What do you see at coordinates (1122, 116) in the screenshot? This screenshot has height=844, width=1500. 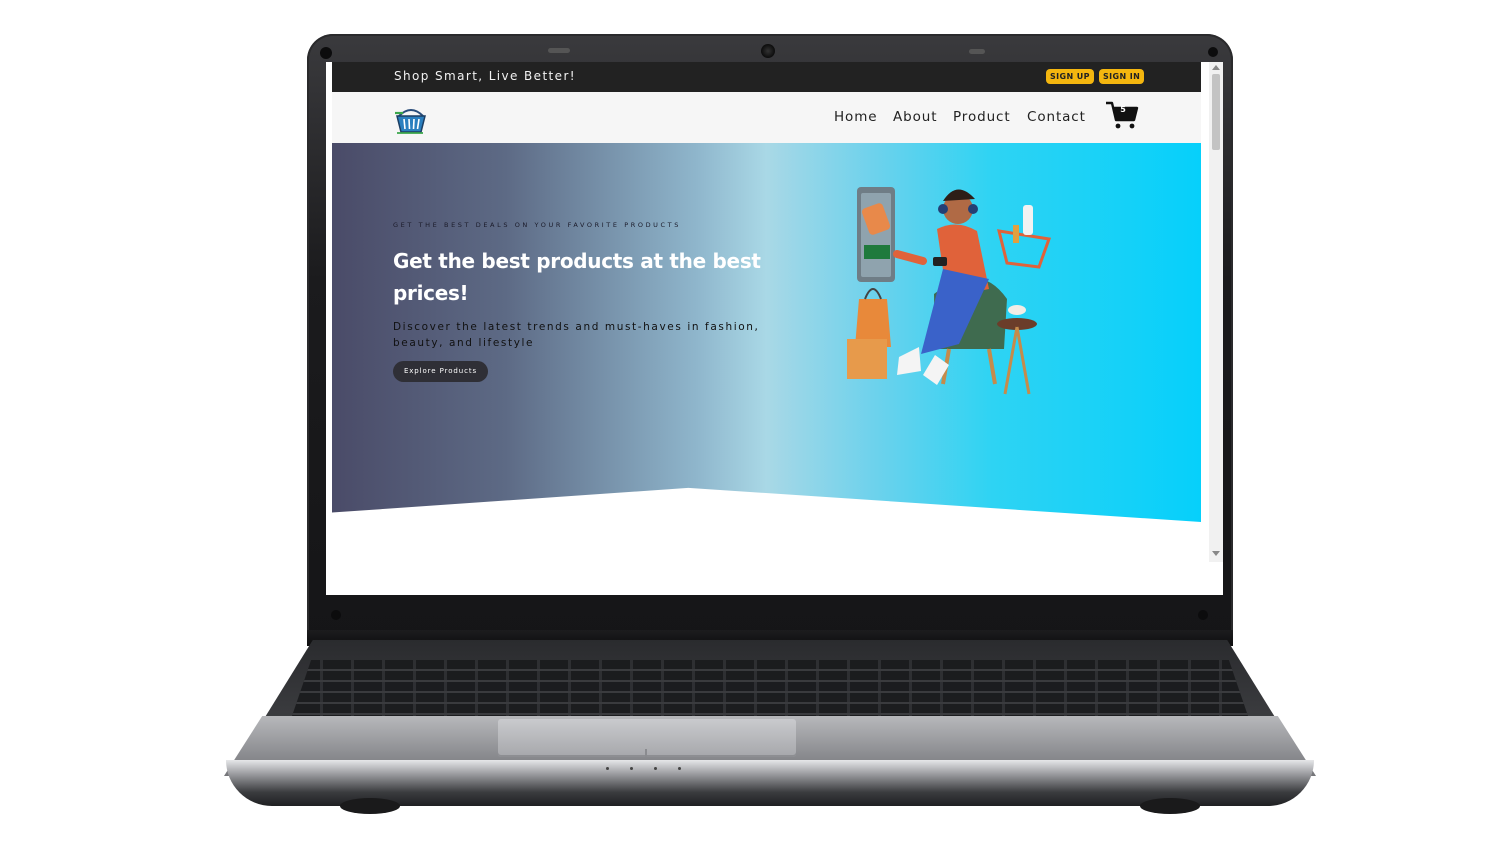 I see `cart-button: 5` at bounding box center [1122, 116].